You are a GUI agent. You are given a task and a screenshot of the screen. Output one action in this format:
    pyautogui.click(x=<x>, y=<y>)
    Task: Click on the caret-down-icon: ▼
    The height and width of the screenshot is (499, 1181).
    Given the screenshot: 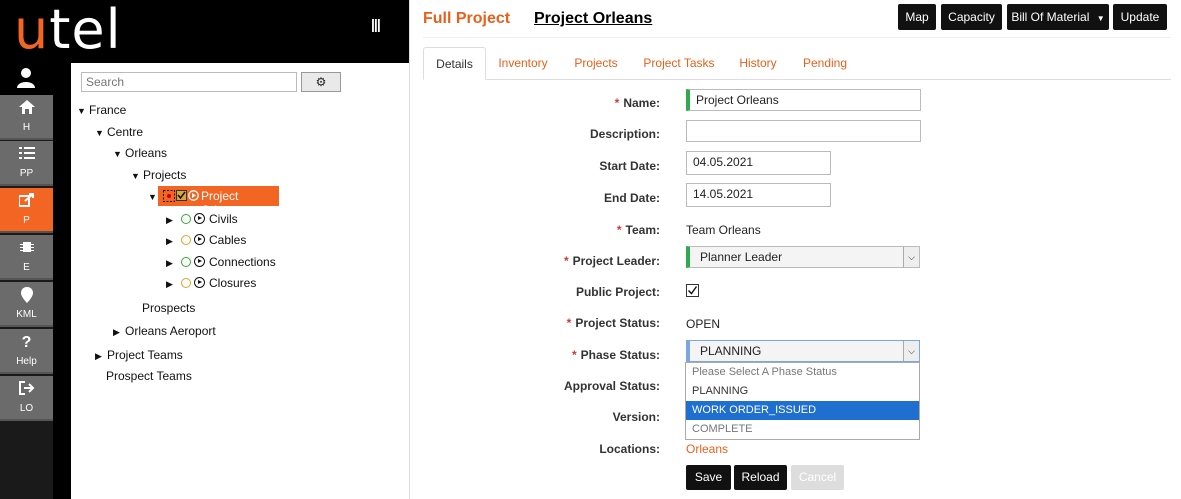 What is the action you would take?
    pyautogui.click(x=1100, y=18)
    